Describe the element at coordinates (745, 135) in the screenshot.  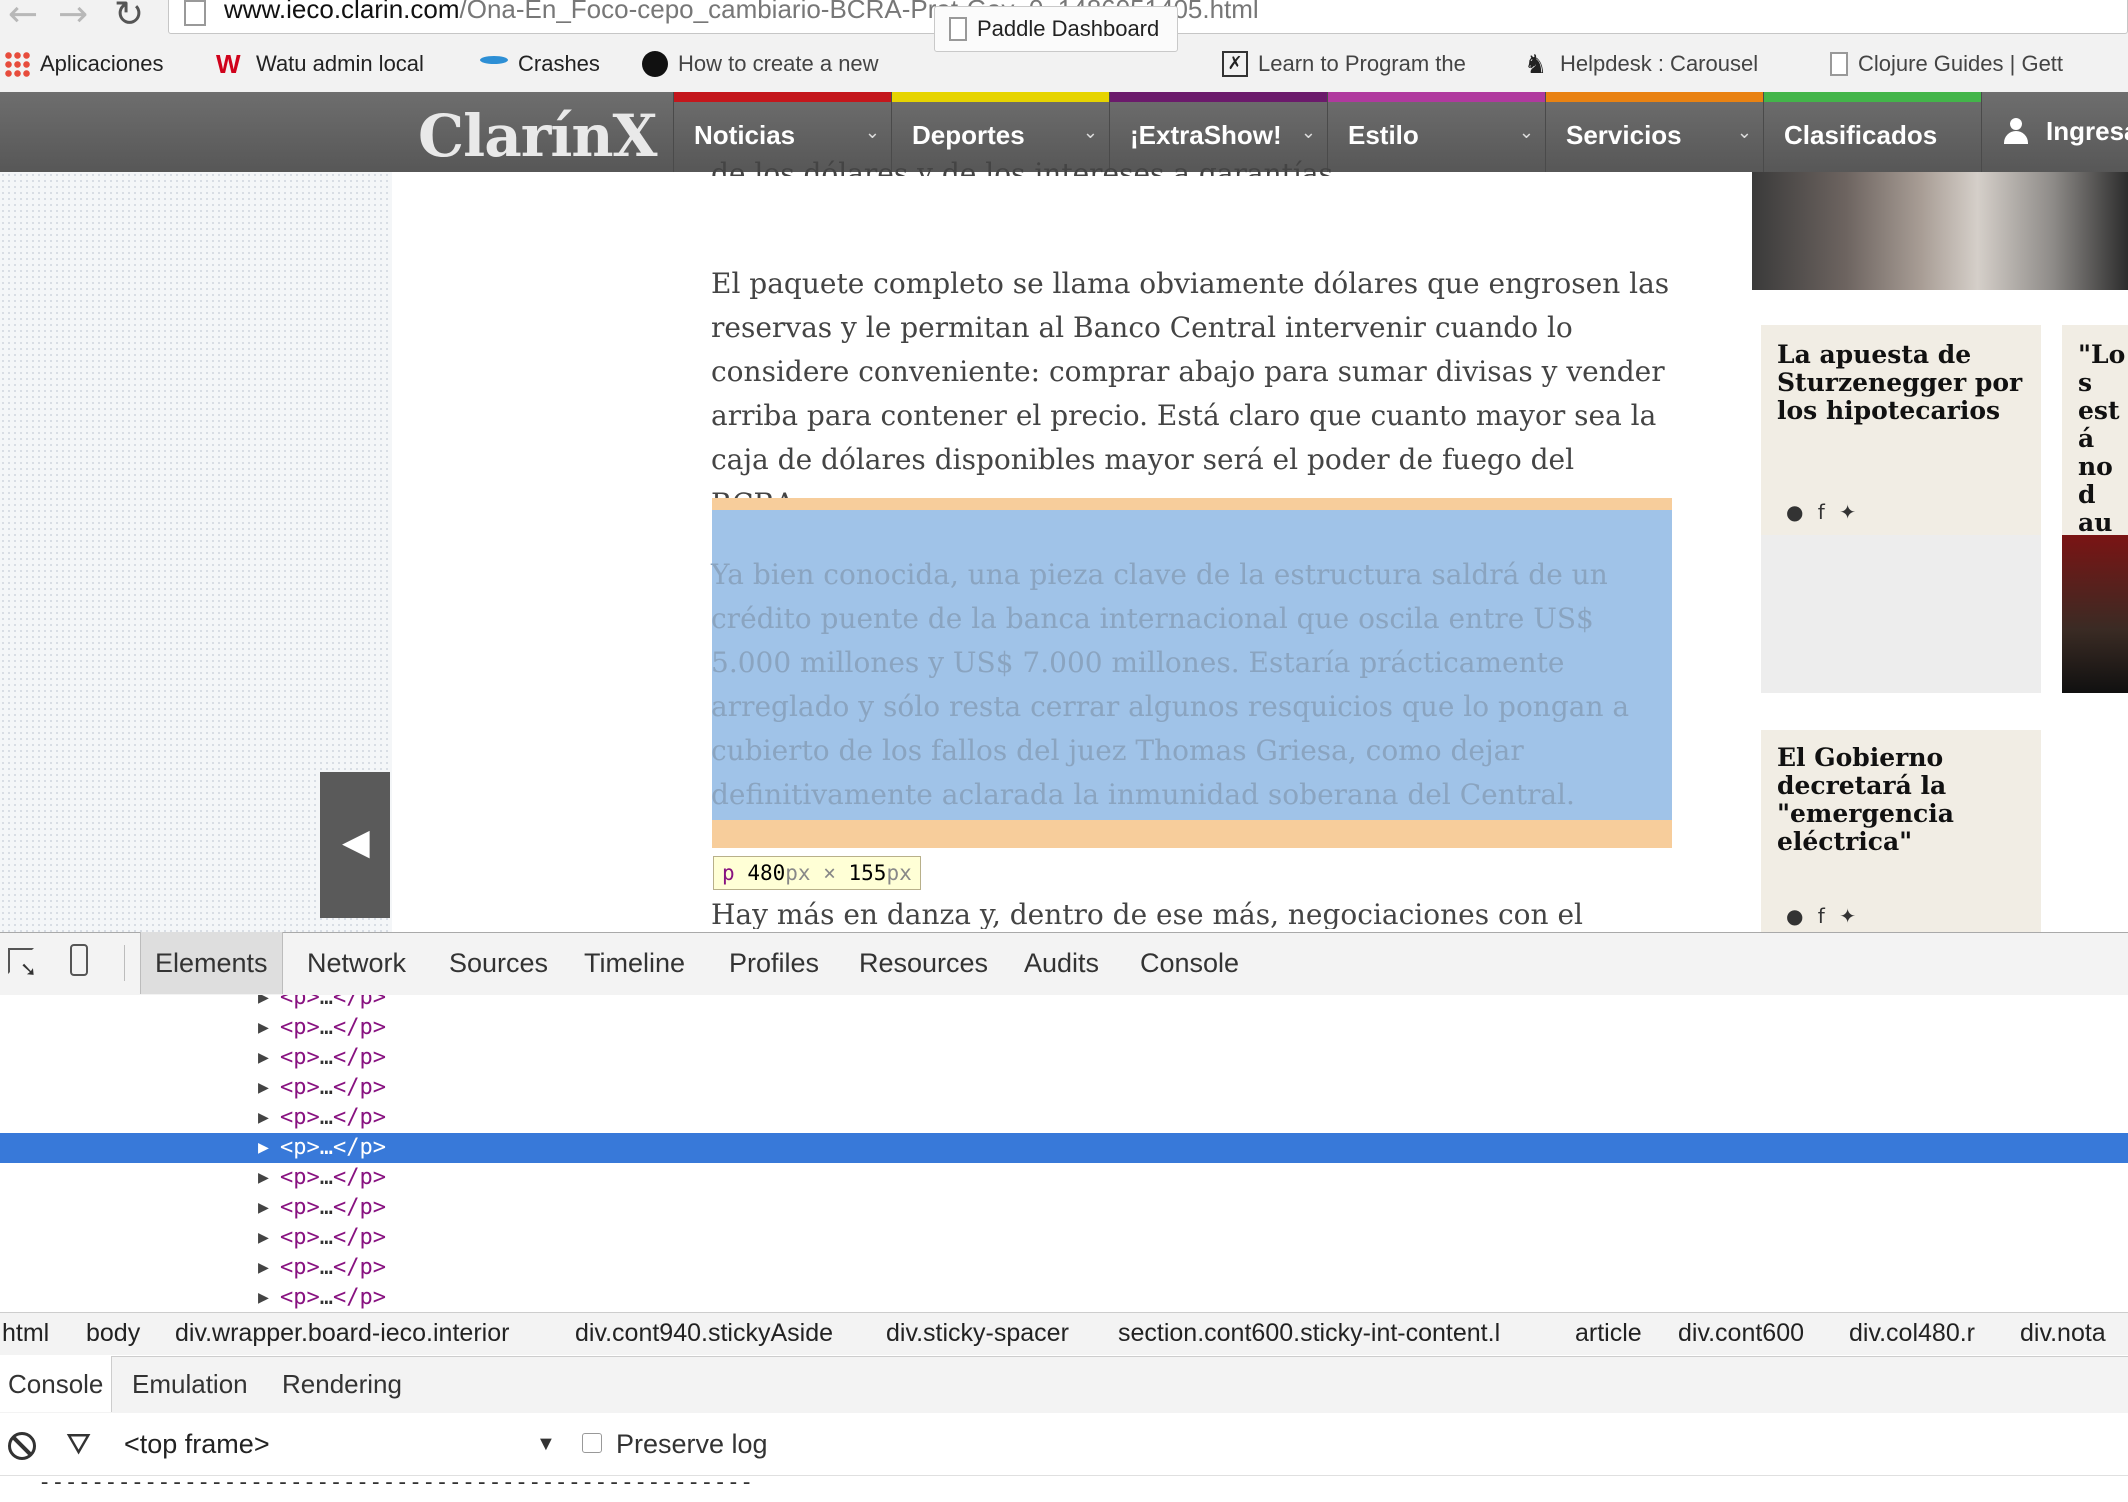
I see `nav-label: Noticias` at that location.